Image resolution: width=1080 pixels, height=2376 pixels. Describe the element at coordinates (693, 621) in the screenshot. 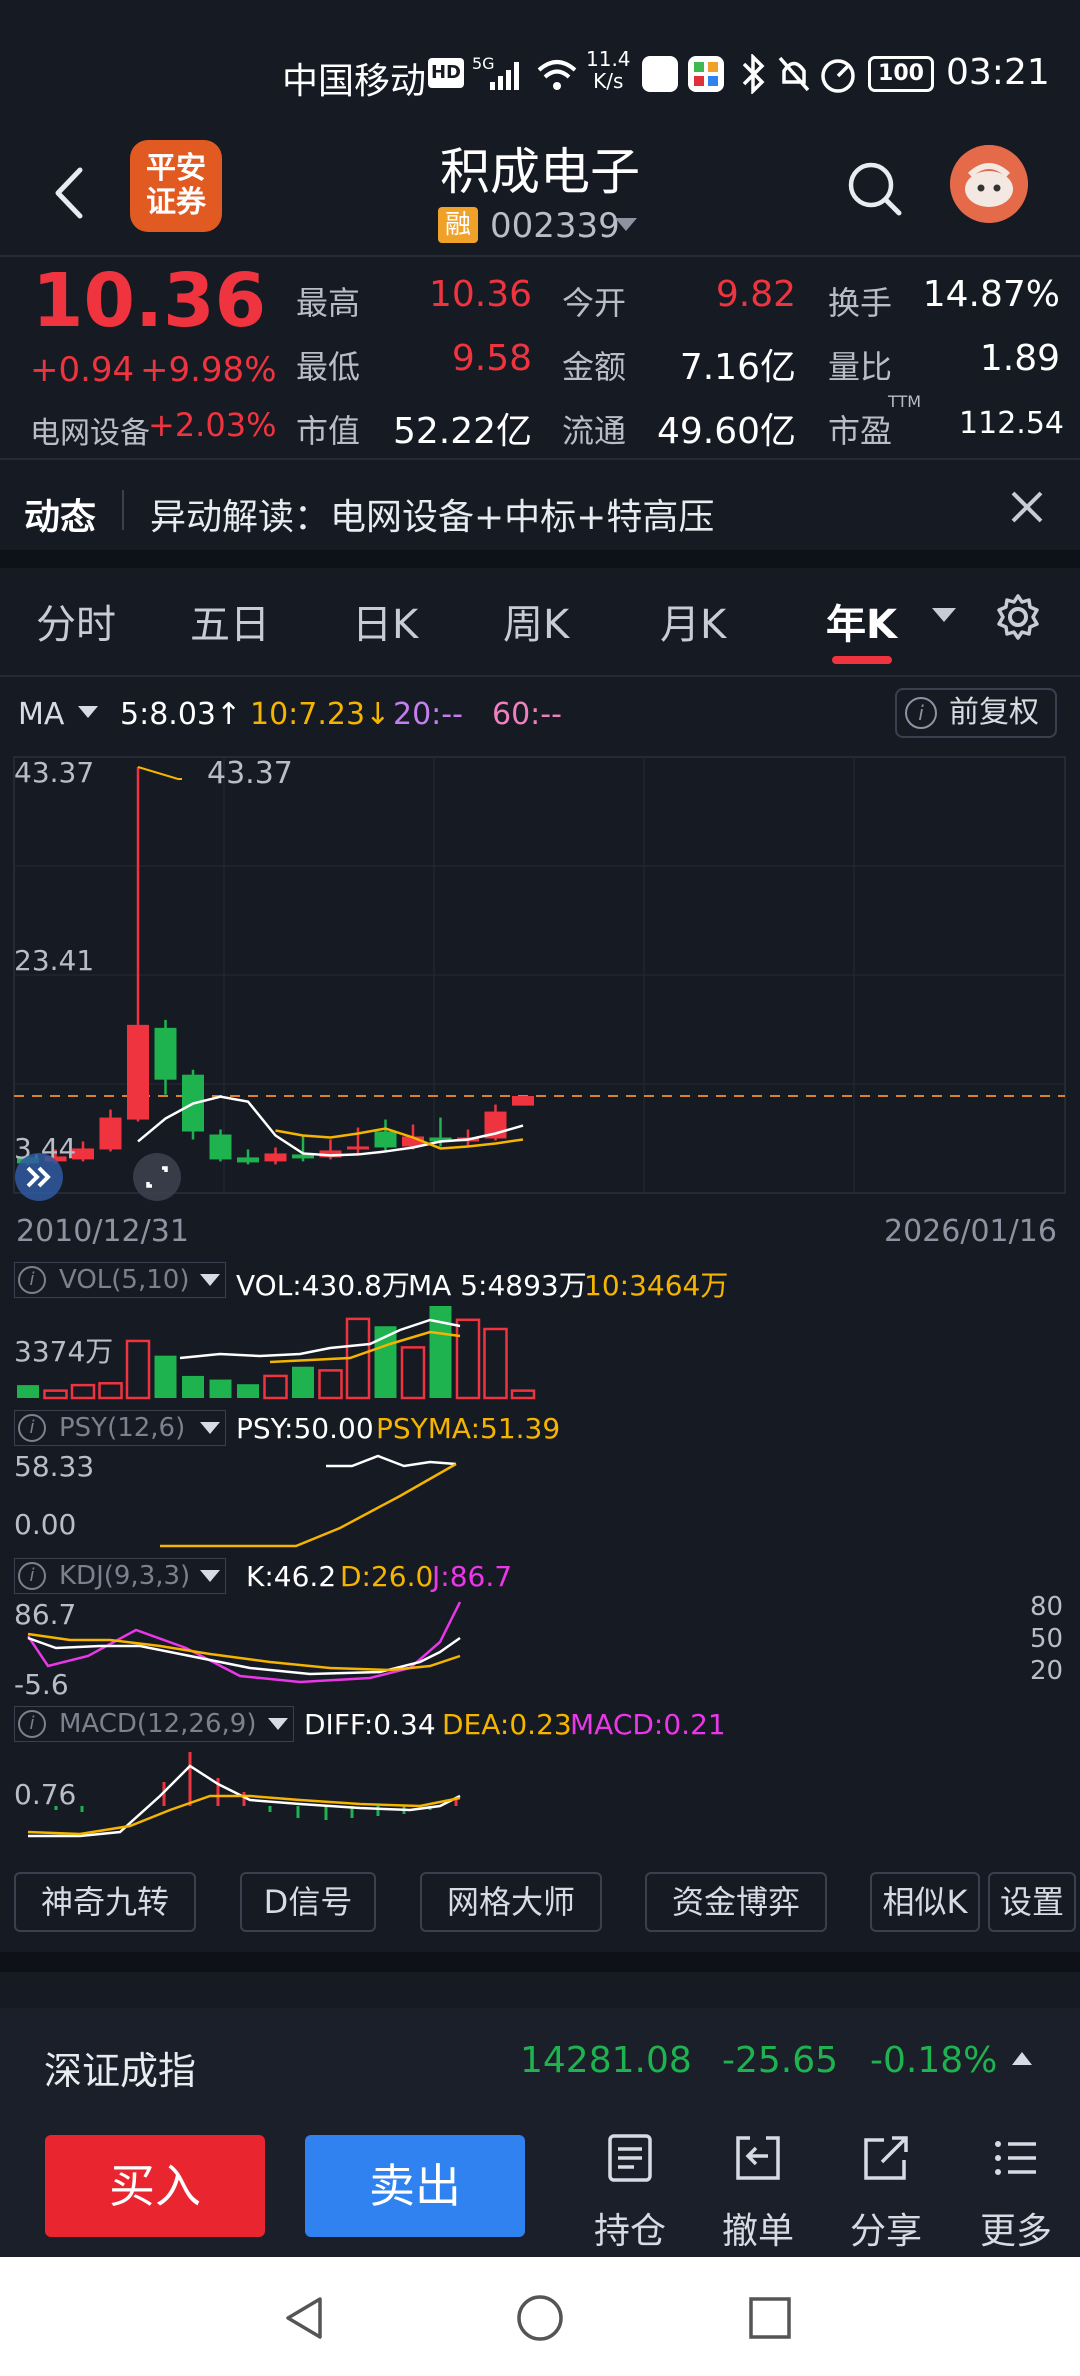

I see `tab-monthly-k: 月K` at that location.